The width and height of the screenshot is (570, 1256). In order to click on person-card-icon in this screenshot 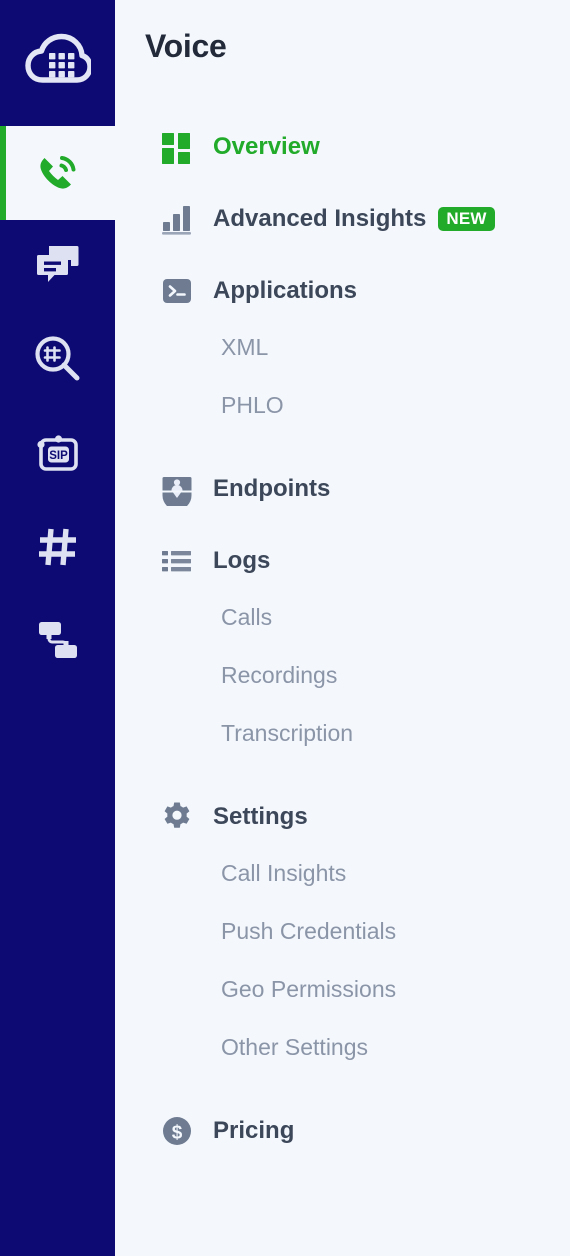, I will do `click(177, 489)`.